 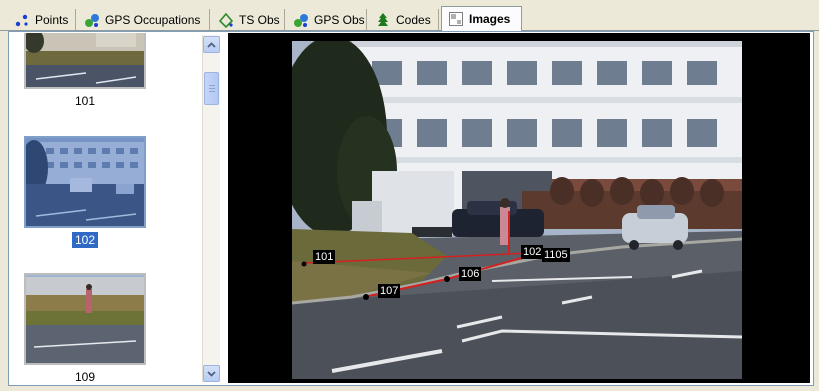 What do you see at coordinates (153, 19) in the screenshot?
I see `tab-label: GPS Occupations` at bounding box center [153, 19].